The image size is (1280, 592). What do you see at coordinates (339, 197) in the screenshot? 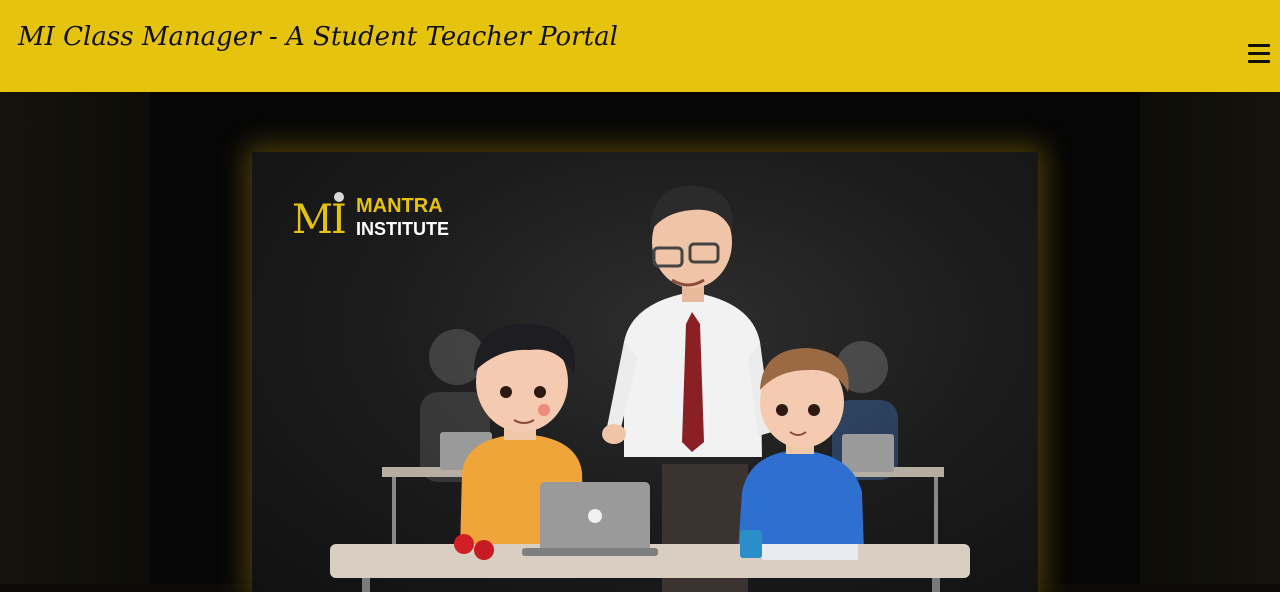
I see `logo-emblem-icon` at bounding box center [339, 197].